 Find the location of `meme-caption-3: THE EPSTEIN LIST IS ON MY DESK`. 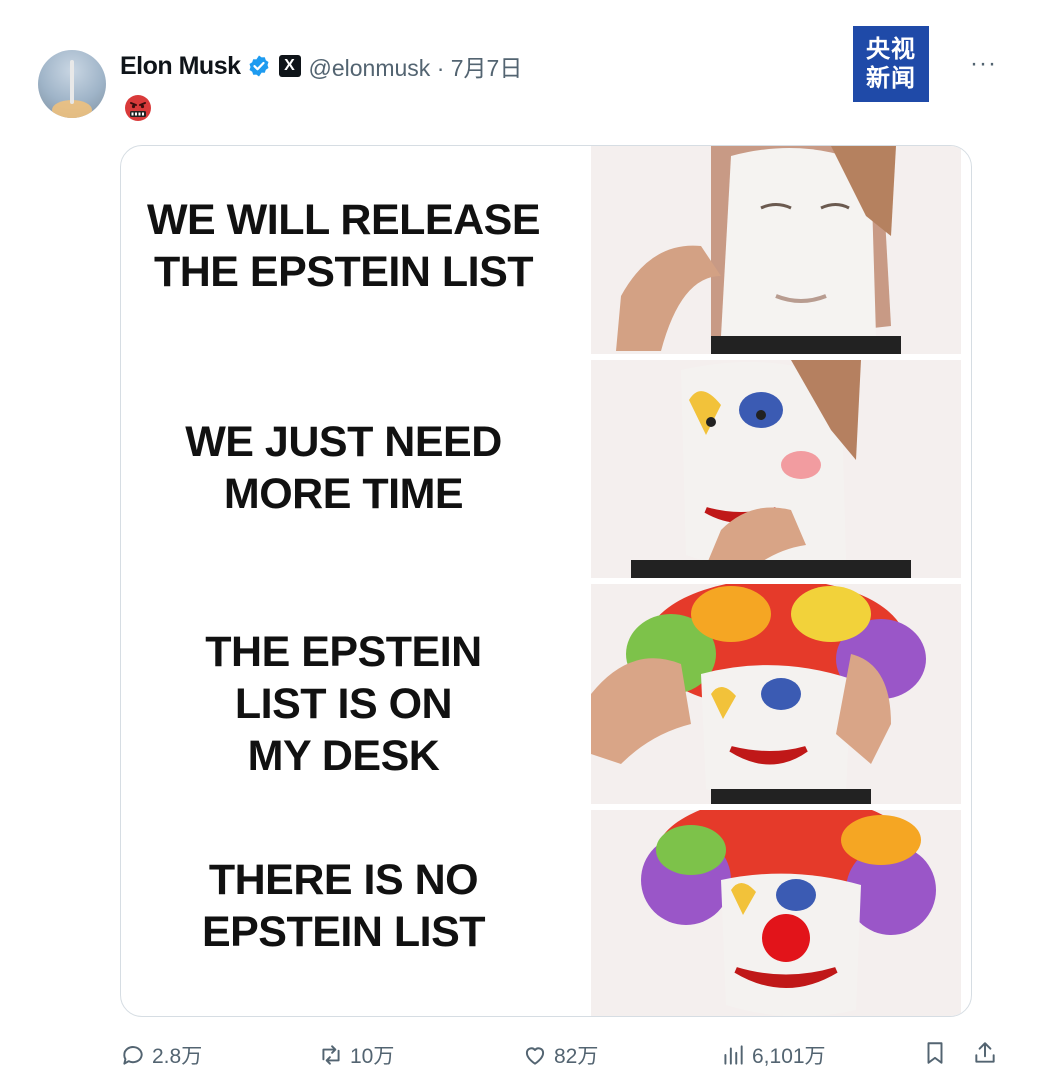

meme-caption-3: THE EPSTEIN LIST IS ON MY DESK is located at coordinates (343, 704).